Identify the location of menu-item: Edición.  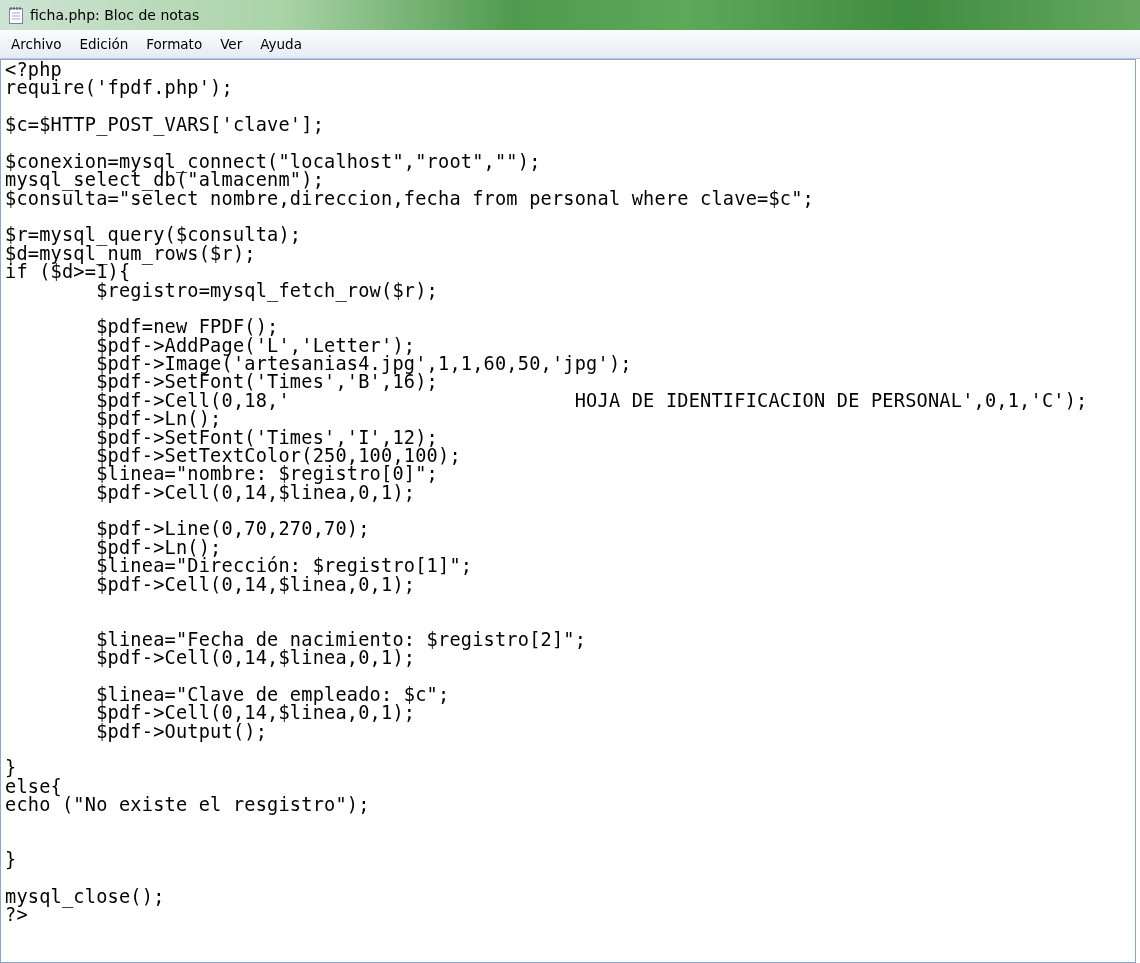
(104, 44).